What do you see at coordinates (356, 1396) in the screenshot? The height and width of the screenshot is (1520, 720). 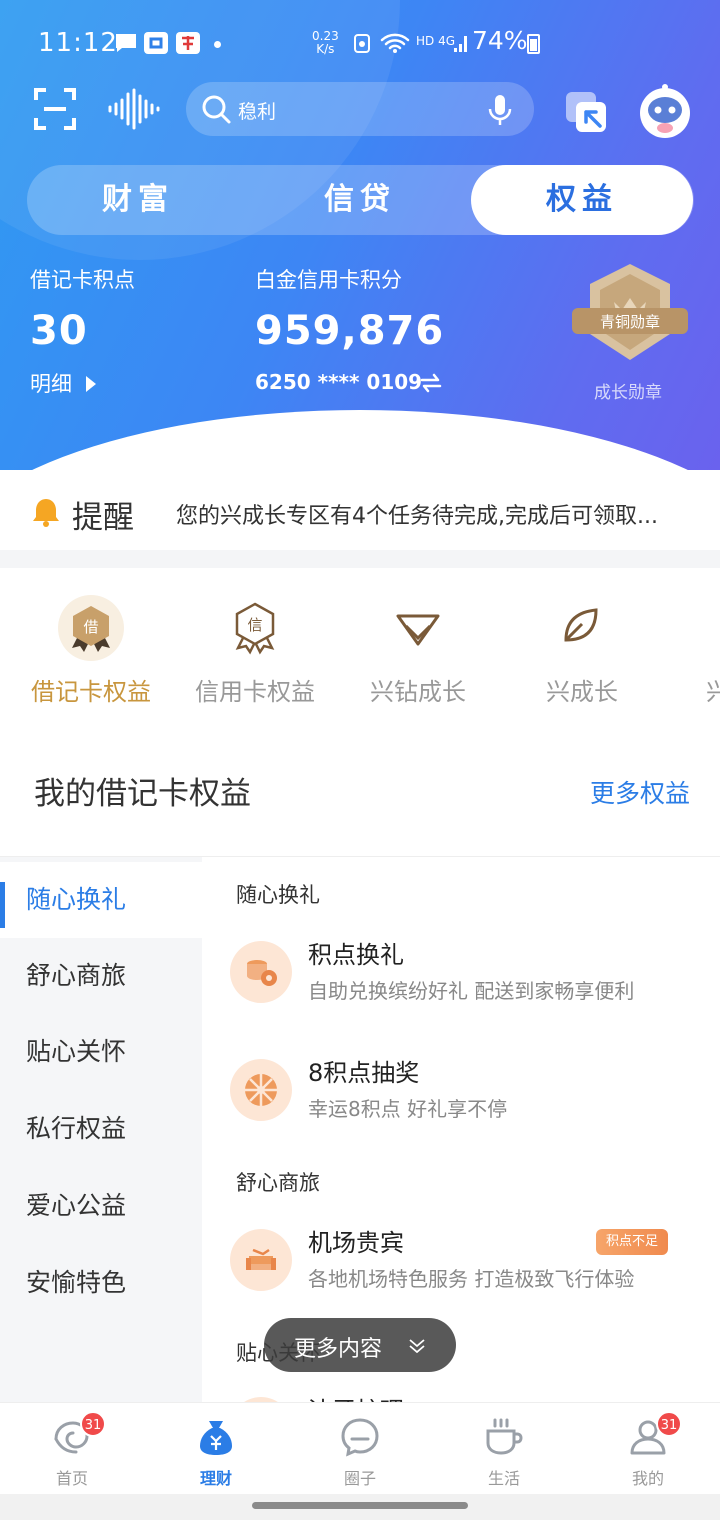 I see `benefit-name: 洁牙护理` at bounding box center [356, 1396].